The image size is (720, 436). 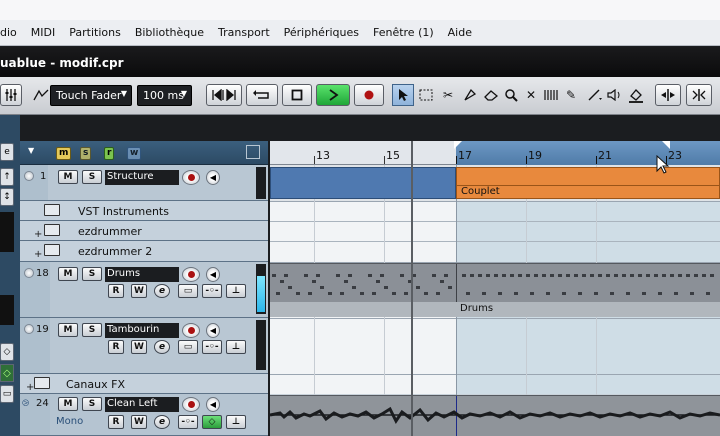 What do you see at coordinates (297, 95) in the screenshot?
I see `stop-button` at bounding box center [297, 95].